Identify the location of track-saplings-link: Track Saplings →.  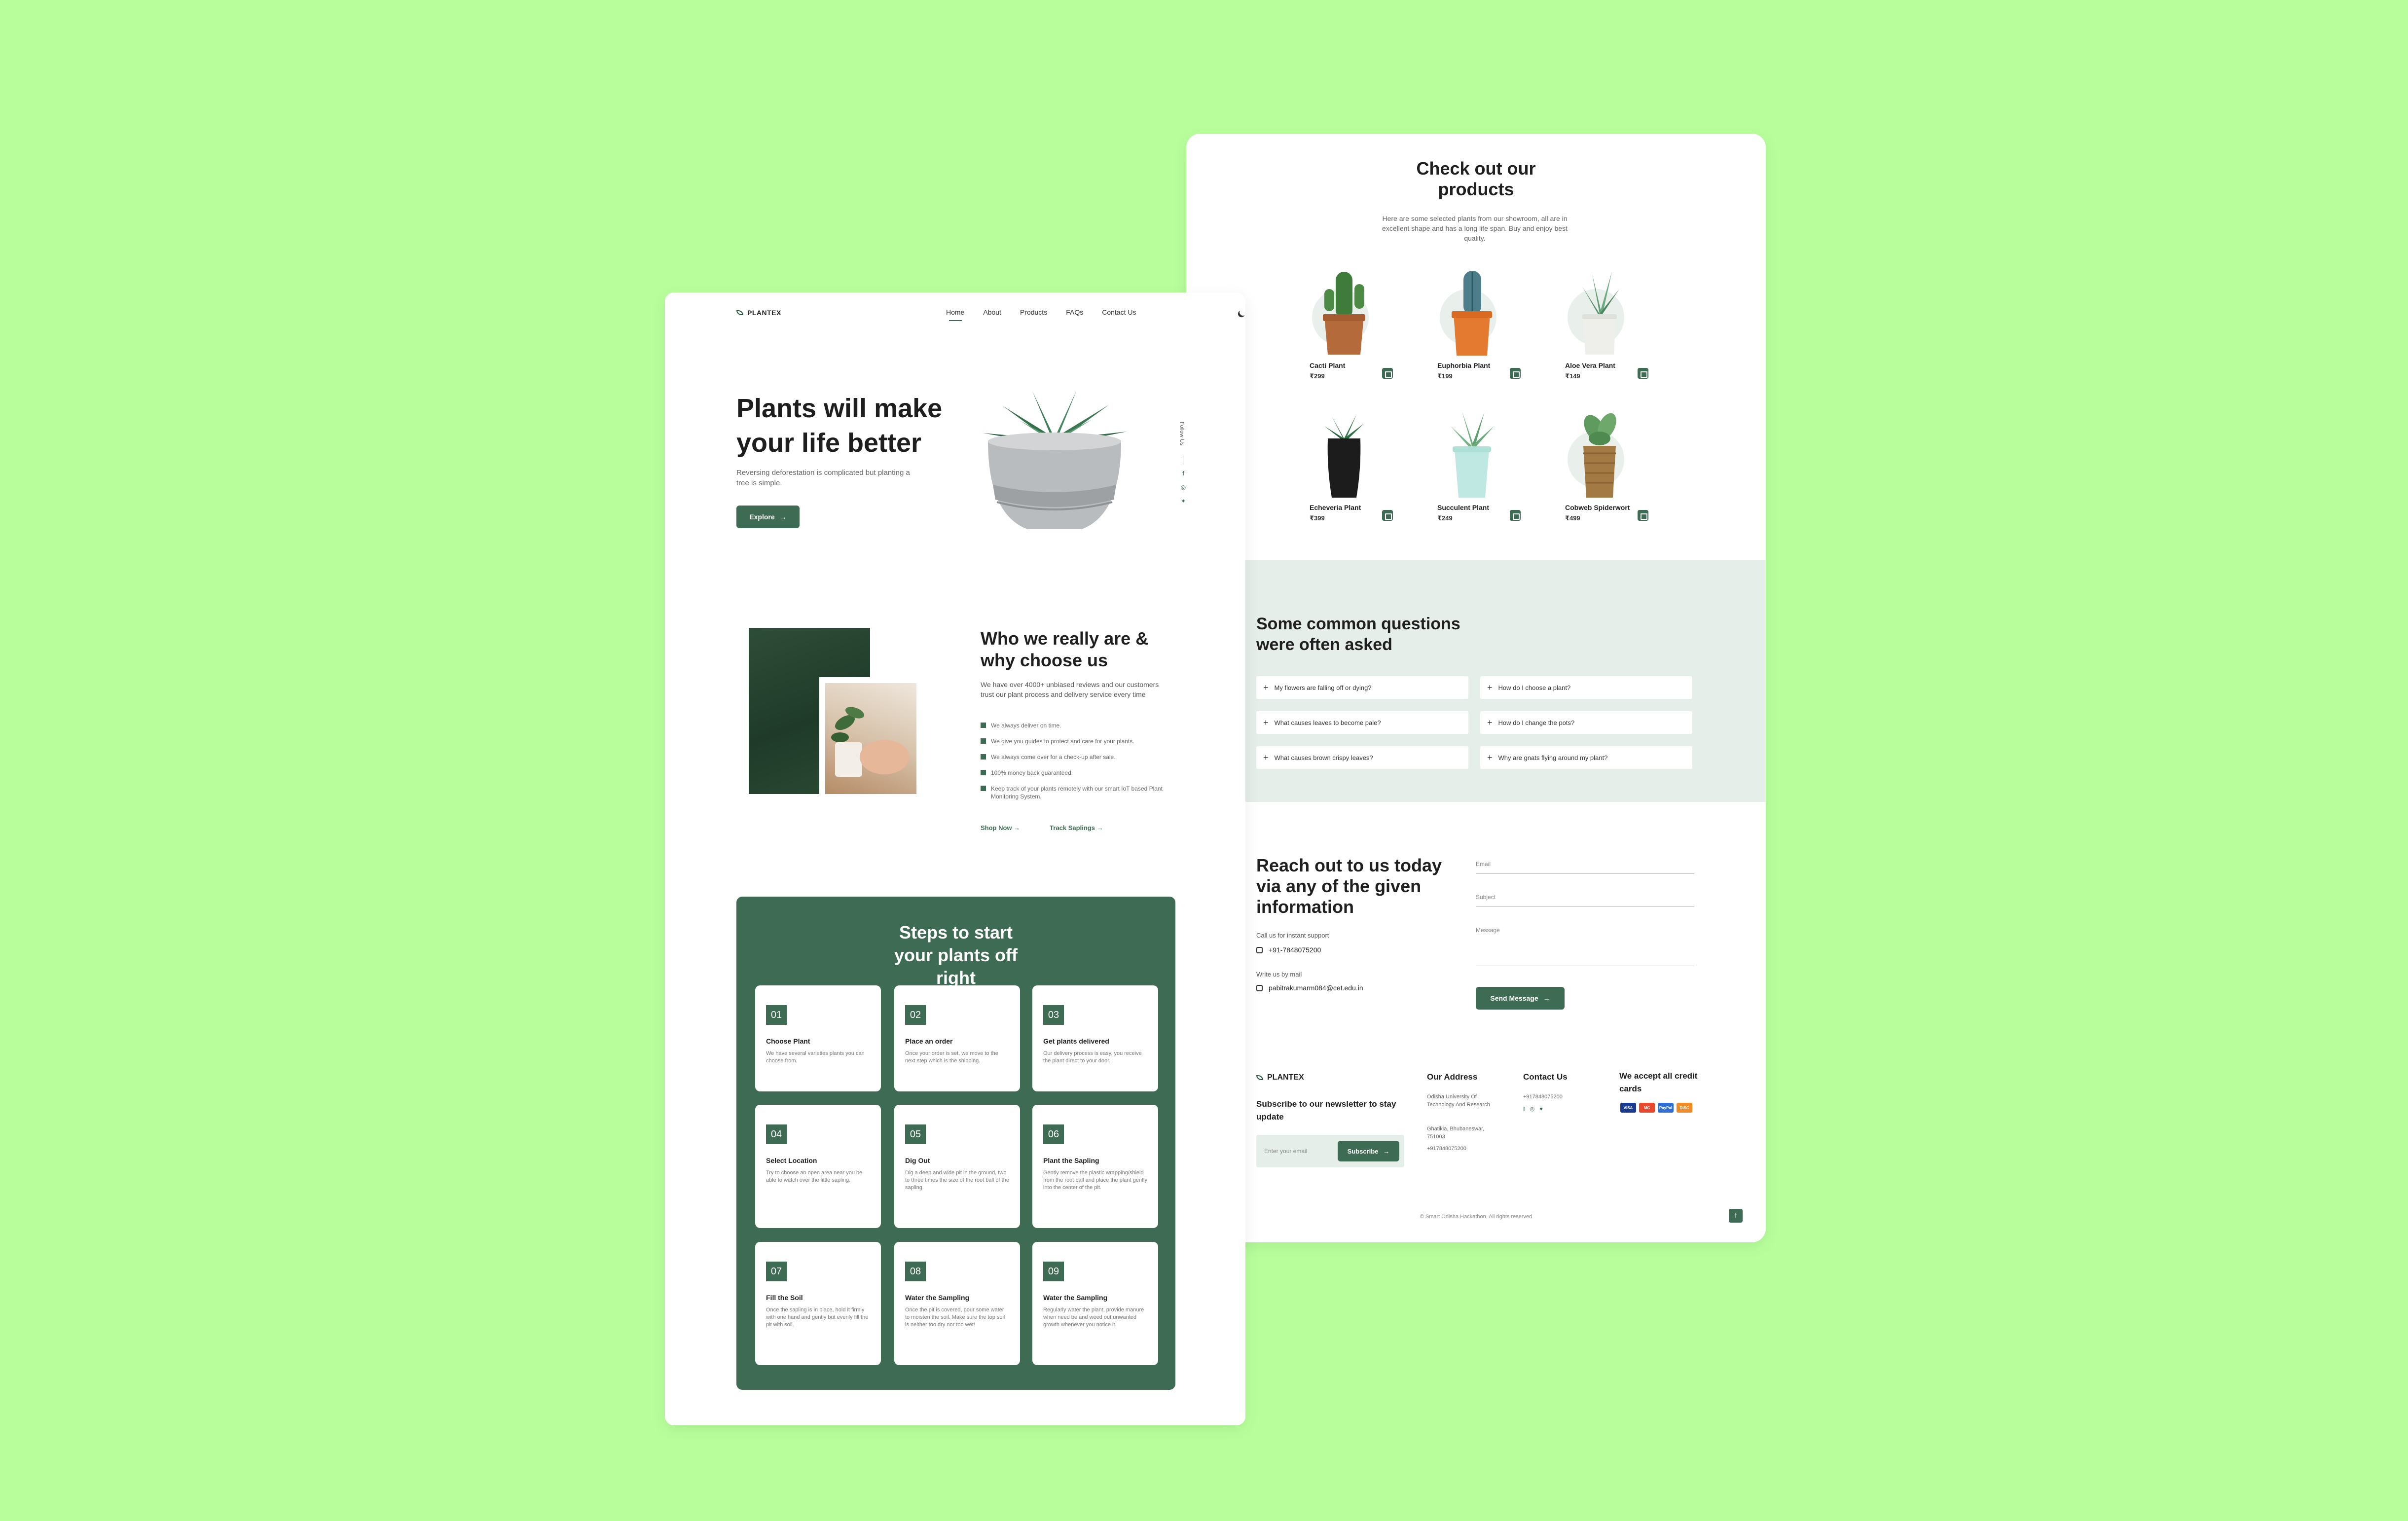
(1076, 828).